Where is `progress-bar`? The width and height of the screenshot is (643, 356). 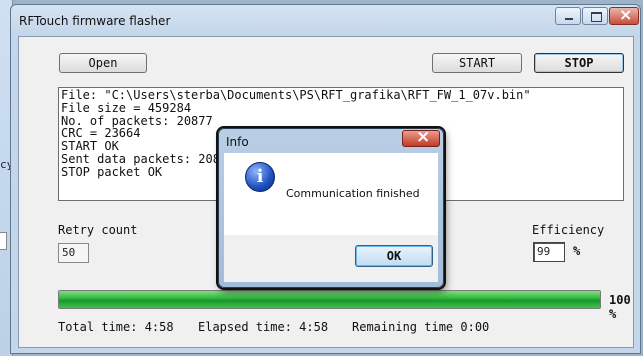
progress-bar is located at coordinates (329, 299).